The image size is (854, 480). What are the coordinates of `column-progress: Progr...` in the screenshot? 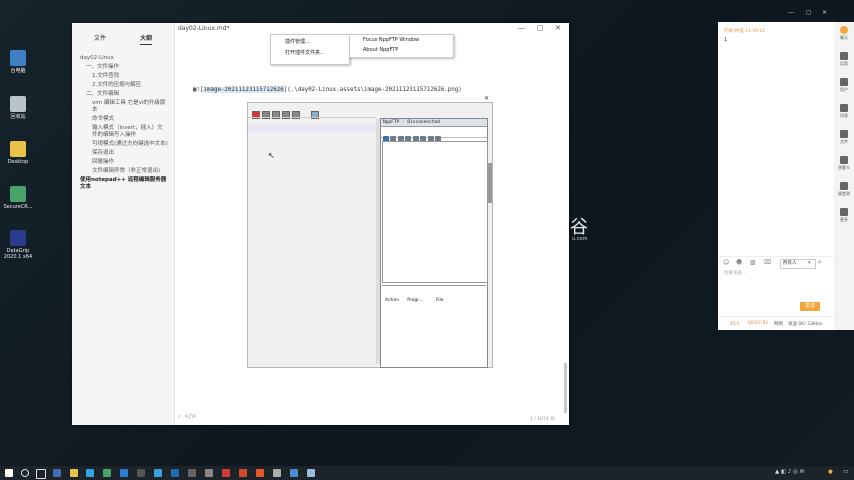 It's located at (415, 300).